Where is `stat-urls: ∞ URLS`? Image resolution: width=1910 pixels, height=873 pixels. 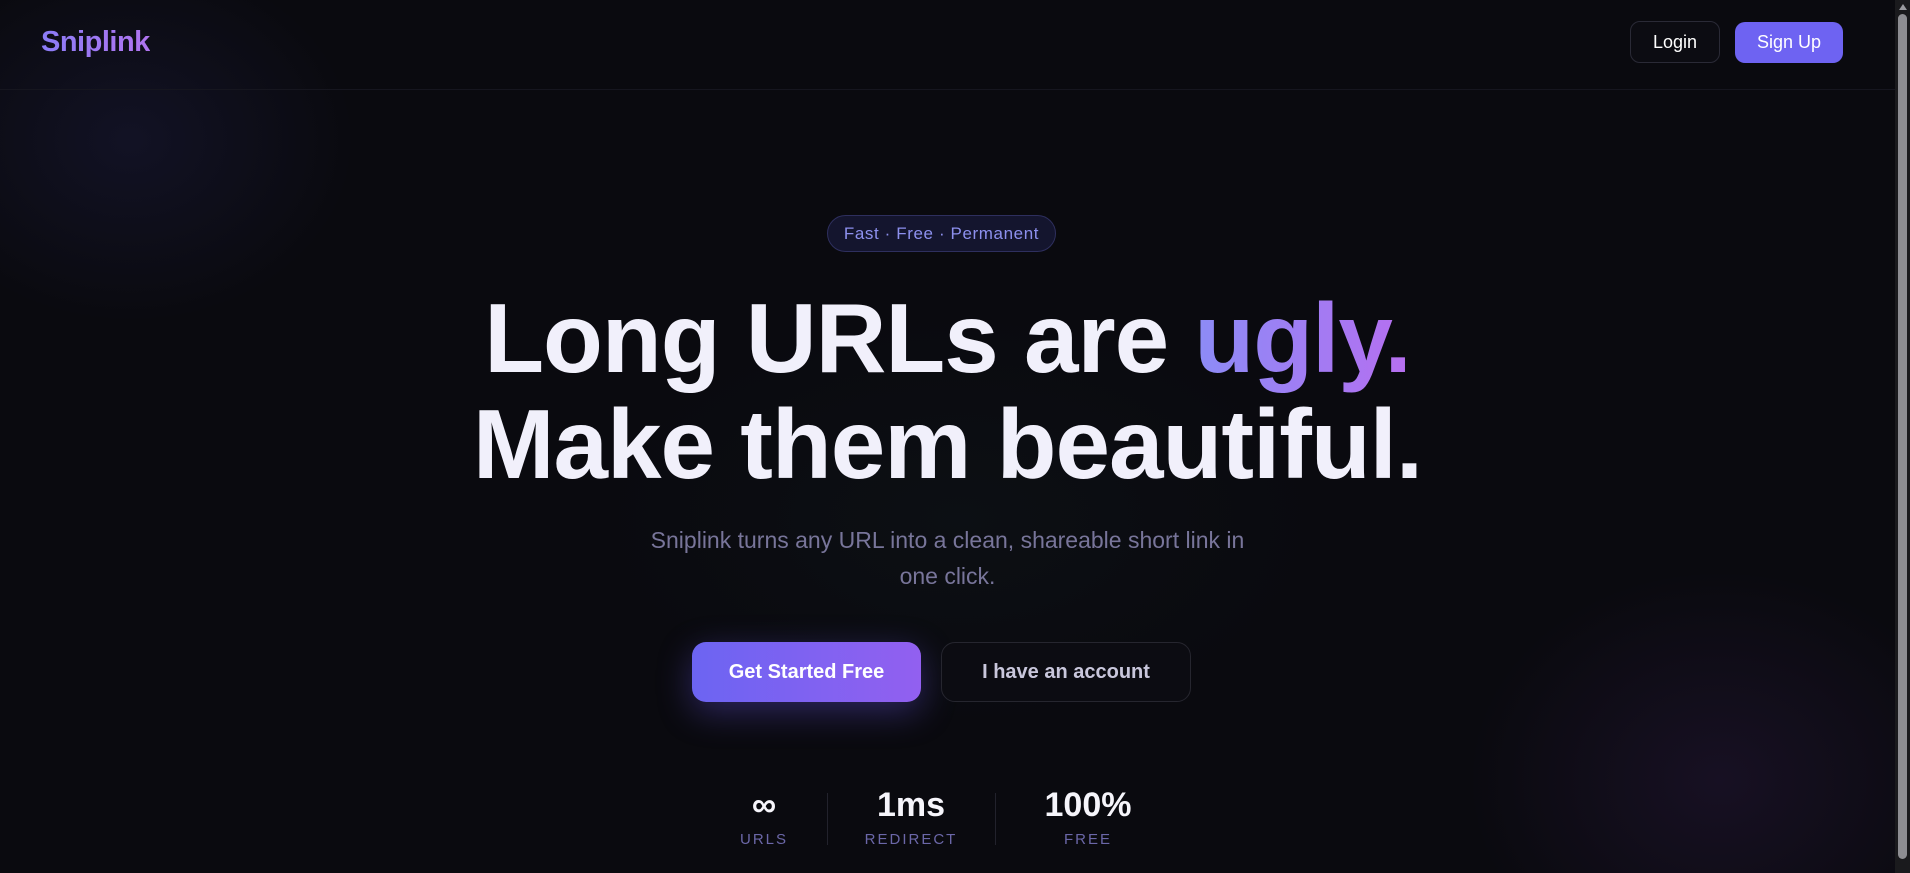 stat-urls: ∞ URLS is located at coordinates (764, 816).